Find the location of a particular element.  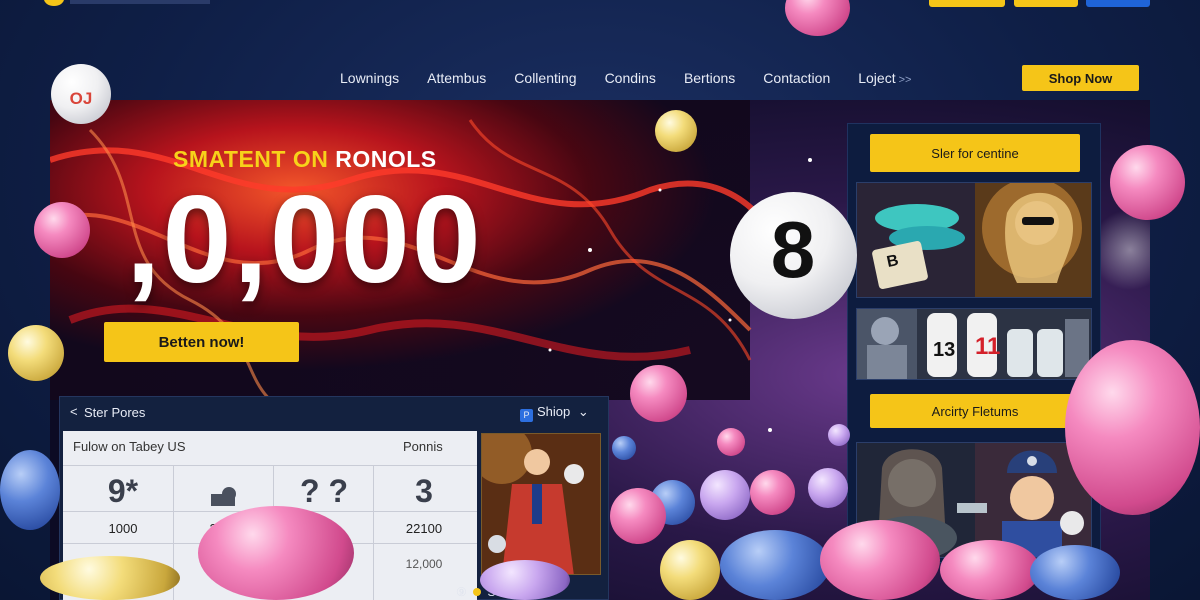

widget-shop-dropdown: P Shiop ⌄ is located at coordinates (554, 413).